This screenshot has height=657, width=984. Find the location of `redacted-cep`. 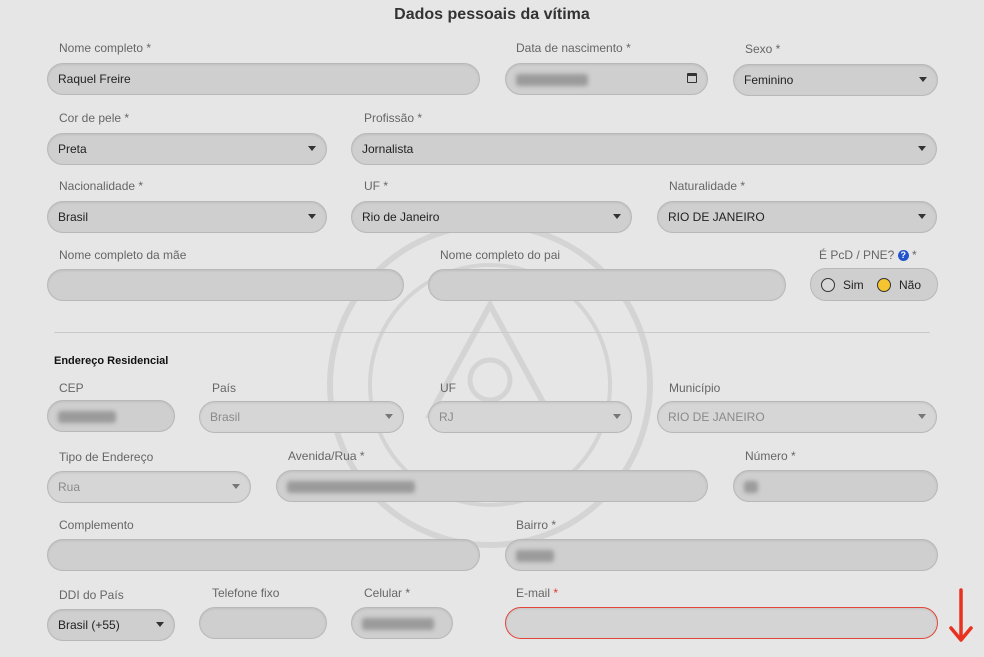

redacted-cep is located at coordinates (87, 416).